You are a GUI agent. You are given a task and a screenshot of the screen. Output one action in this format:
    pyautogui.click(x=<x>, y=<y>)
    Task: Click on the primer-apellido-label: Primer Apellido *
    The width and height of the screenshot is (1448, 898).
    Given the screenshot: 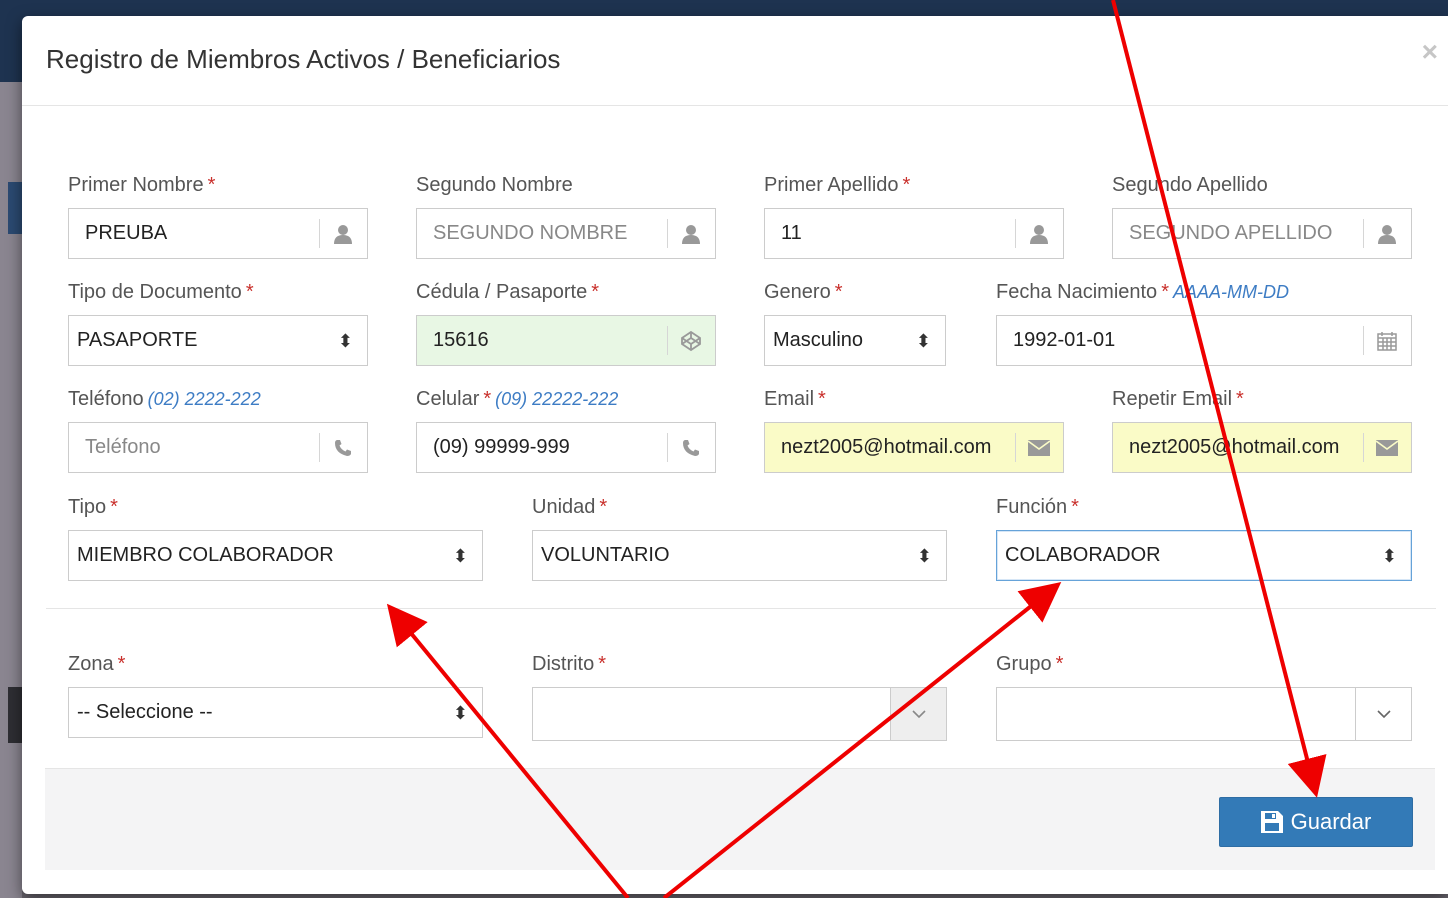 What is the action you would take?
    pyautogui.click(x=837, y=185)
    